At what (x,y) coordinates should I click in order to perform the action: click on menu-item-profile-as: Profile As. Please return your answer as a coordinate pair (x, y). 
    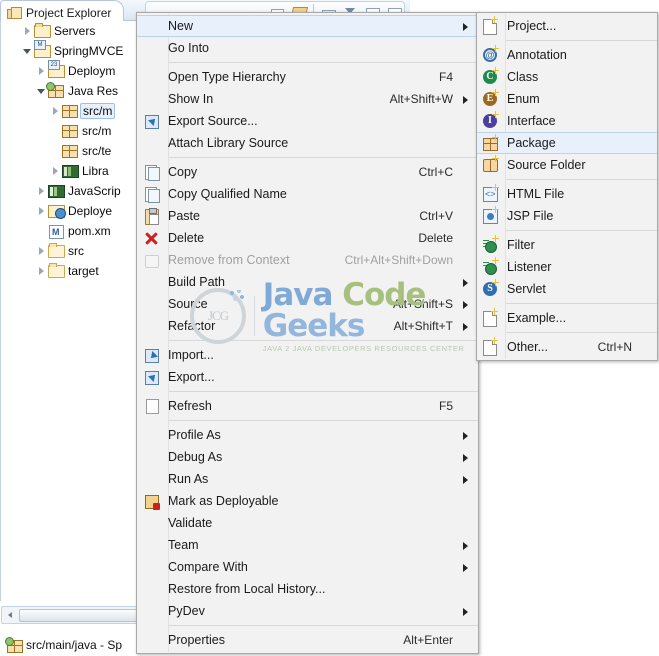
    Looking at the image, I should click on (307, 435).